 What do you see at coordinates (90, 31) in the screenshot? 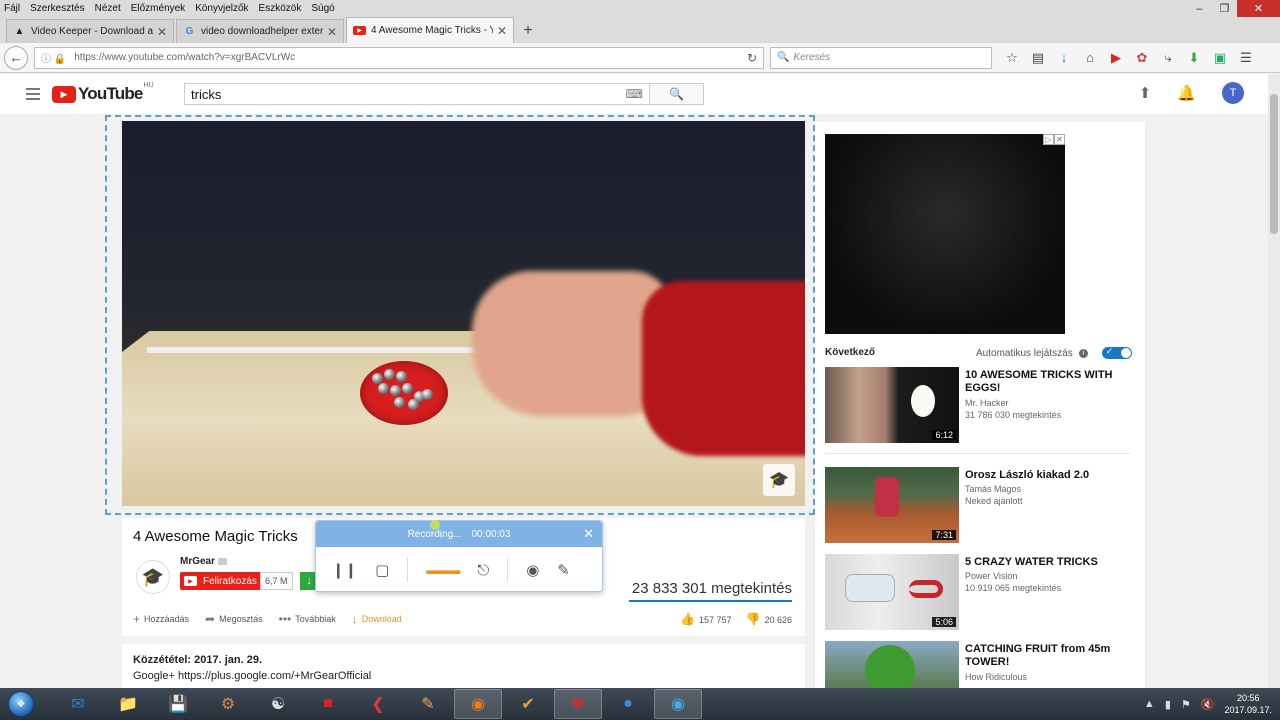
I see `tab-video-keeper: ▲ Video Keeper - Download ar ✕` at bounding box center [90, 31].